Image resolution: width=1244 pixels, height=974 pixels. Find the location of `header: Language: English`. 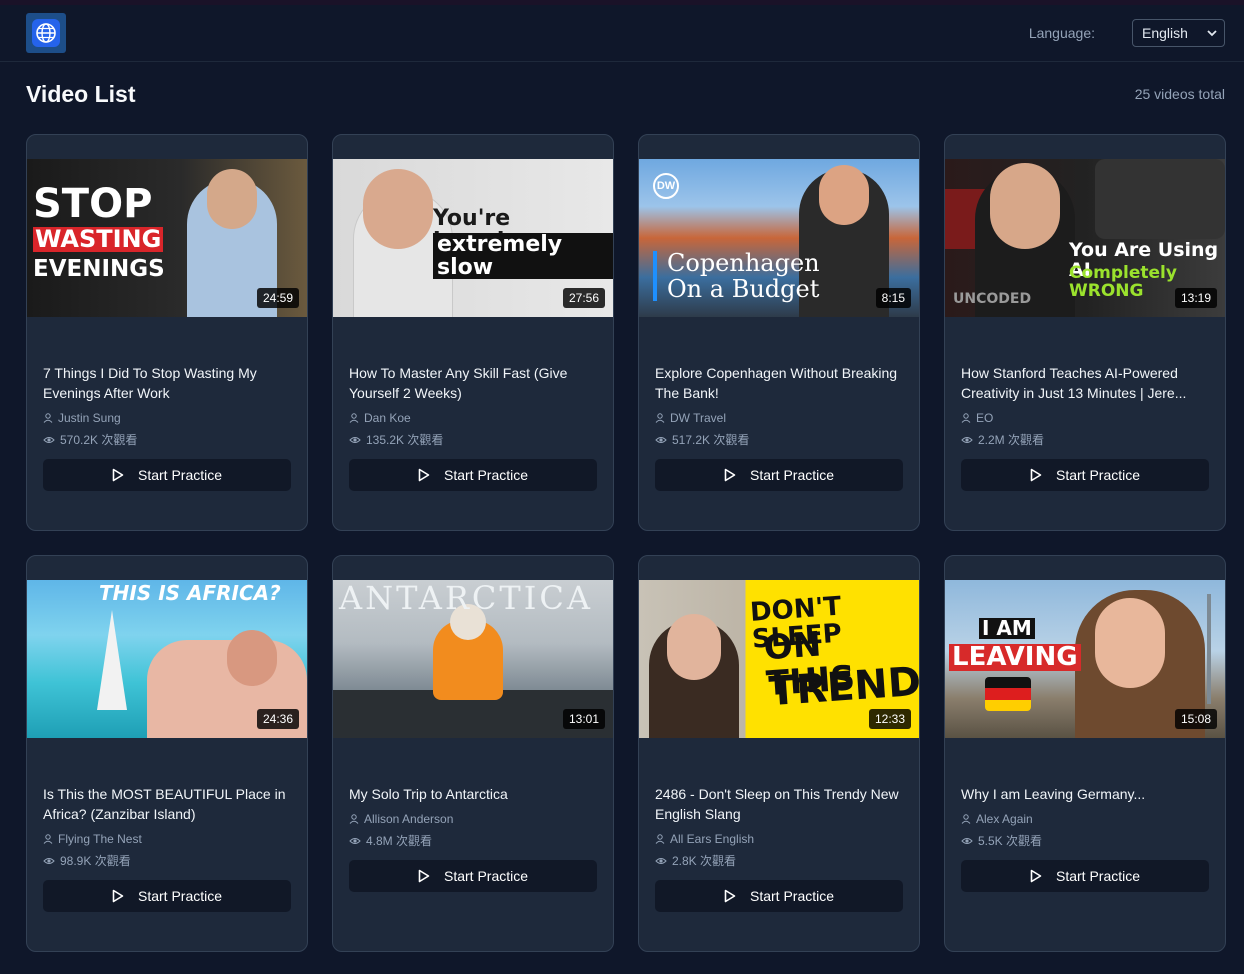

header: Language: English is located at coordinates (622, 33).